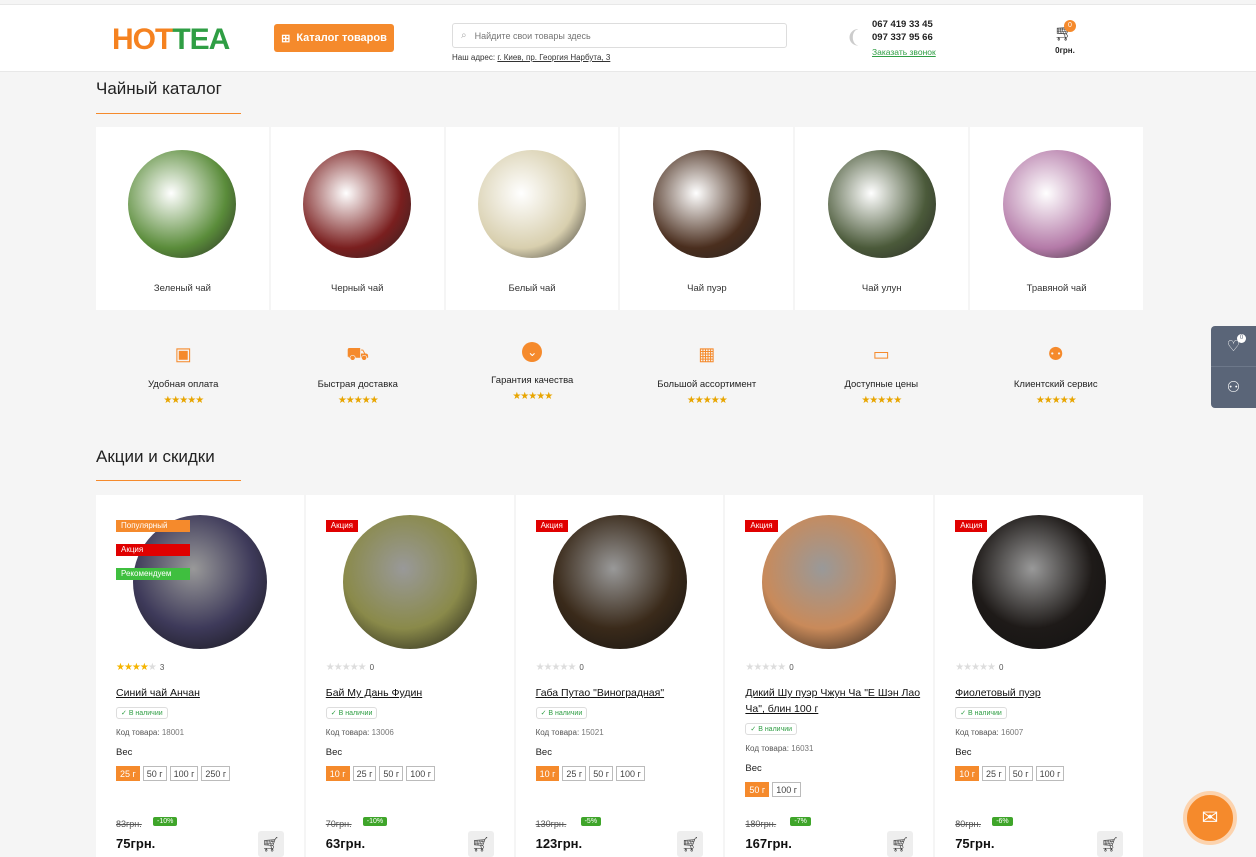 Image resolution: width=1256 pixels, height=857 pixels. What do you see at coordinates (769, 667) in the screenshot?
I see `product-rating: ★★★★★ 0` at bounding box center [769, 667].